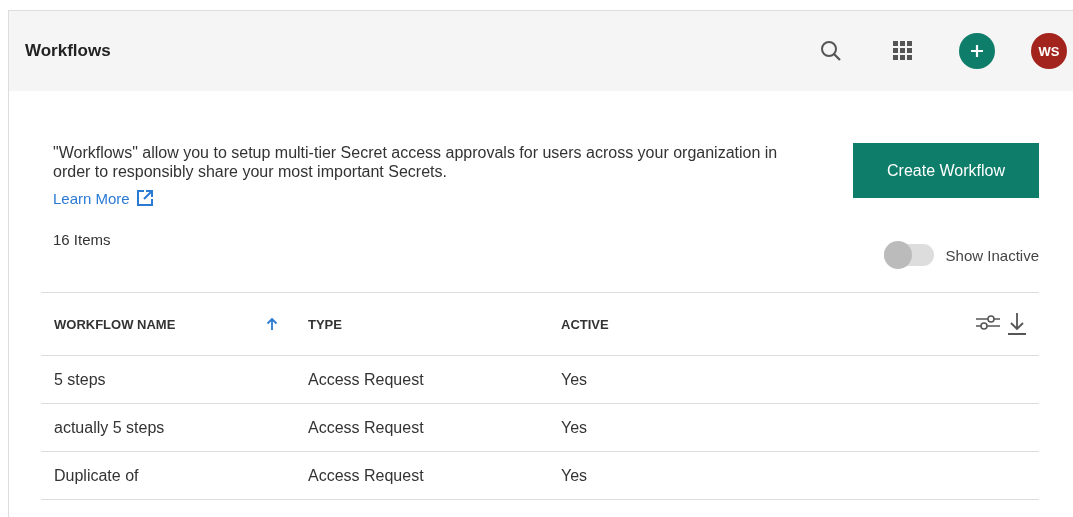 This screenshot has width=1073, height=517. I want to click on item-count: 16 Items, so click(82, 239).